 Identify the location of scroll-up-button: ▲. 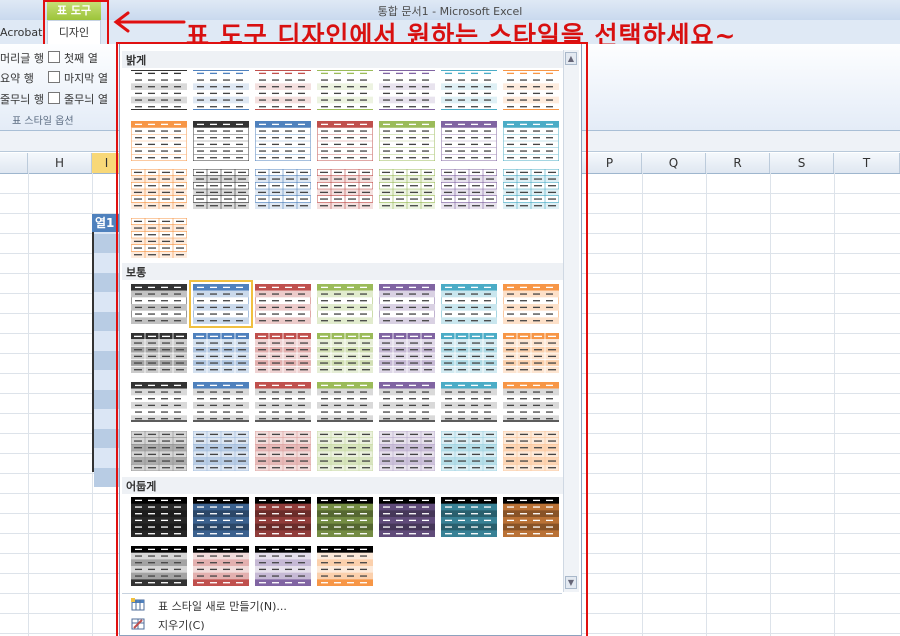
(571, 58).